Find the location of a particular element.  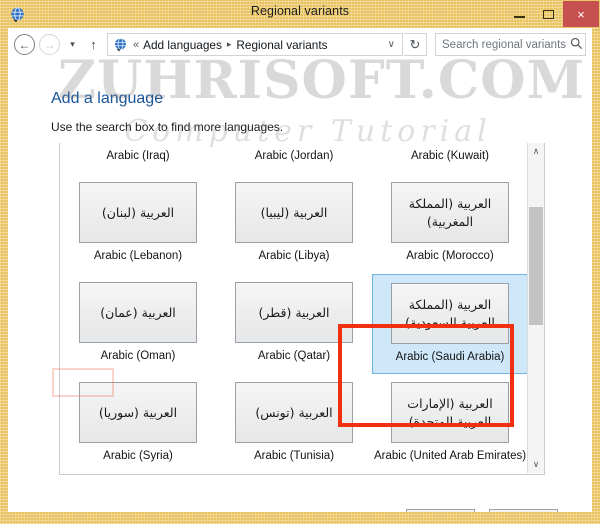

breadcrumb-chevron-down-icon: ∨ is located at coordinates (393, 44).